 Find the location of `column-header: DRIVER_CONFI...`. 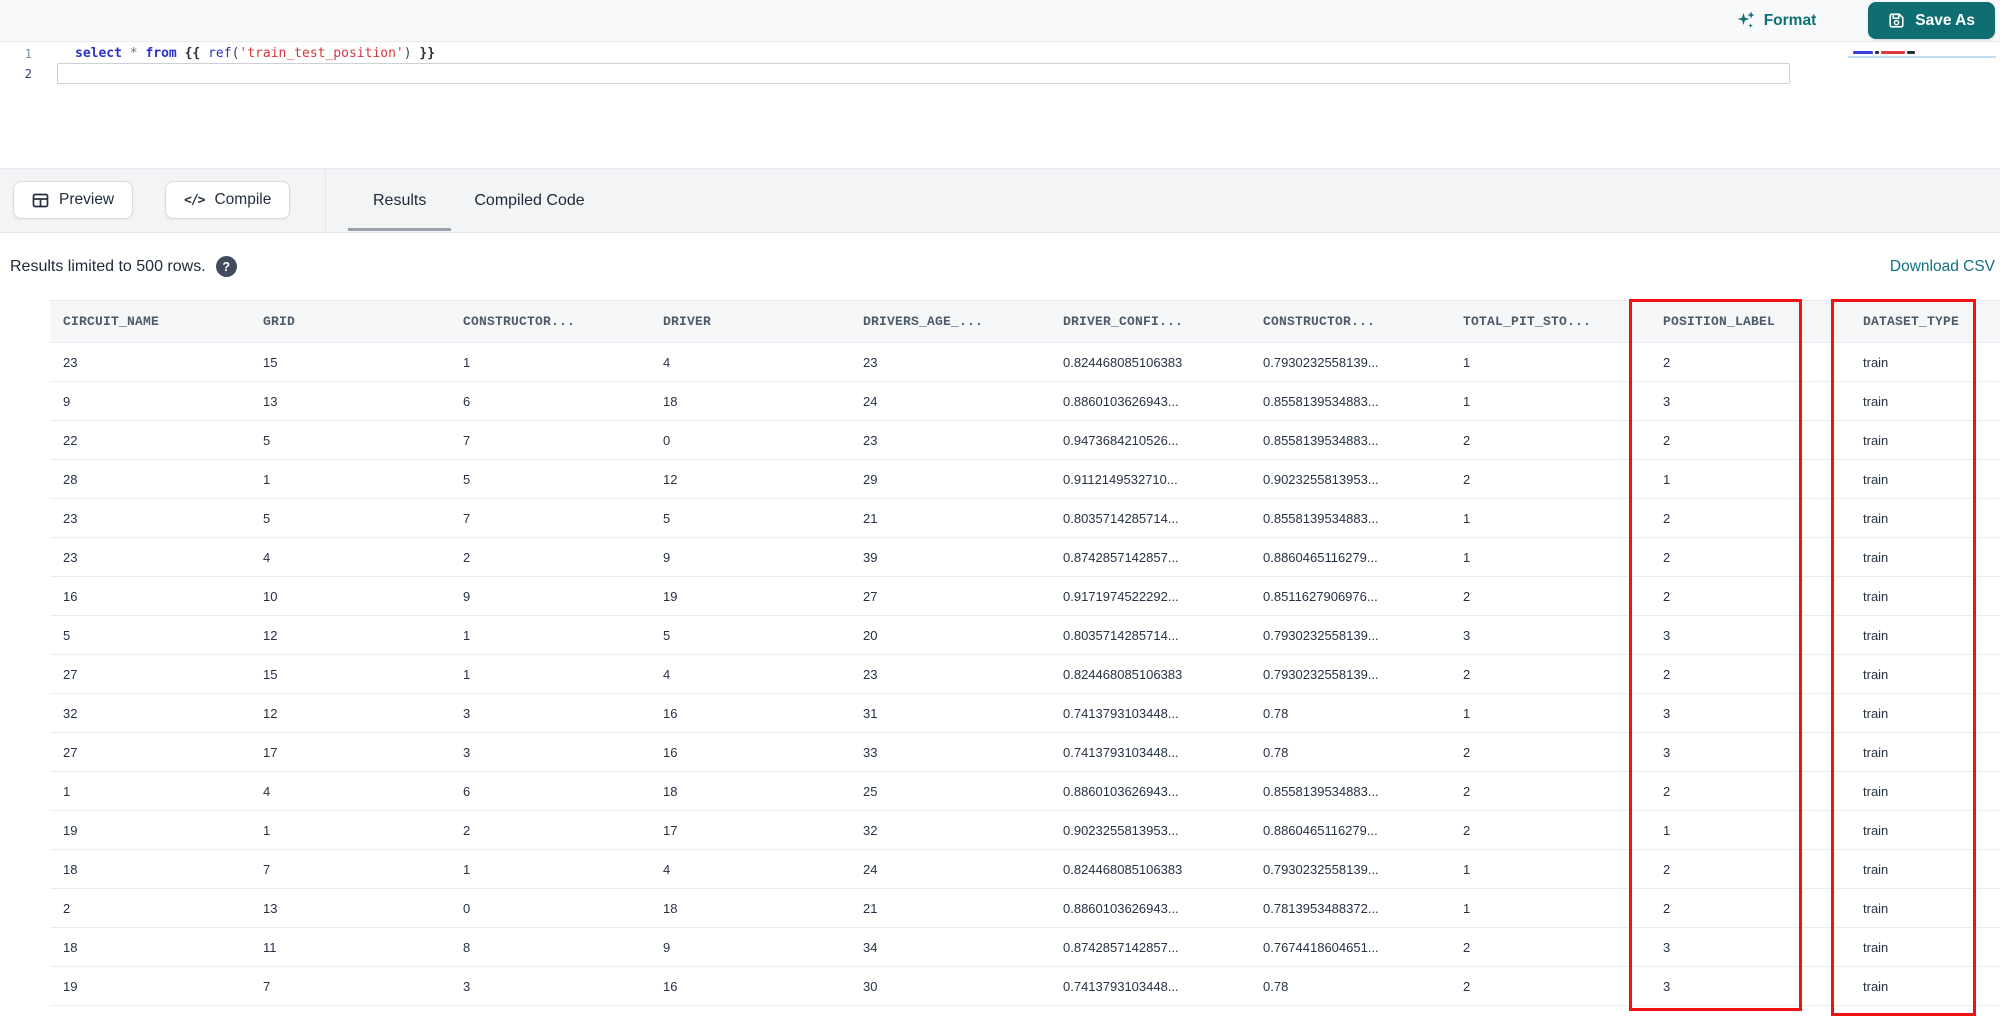

column-header: DRIVER_CONFI... is located at coordinates (1150, 321).